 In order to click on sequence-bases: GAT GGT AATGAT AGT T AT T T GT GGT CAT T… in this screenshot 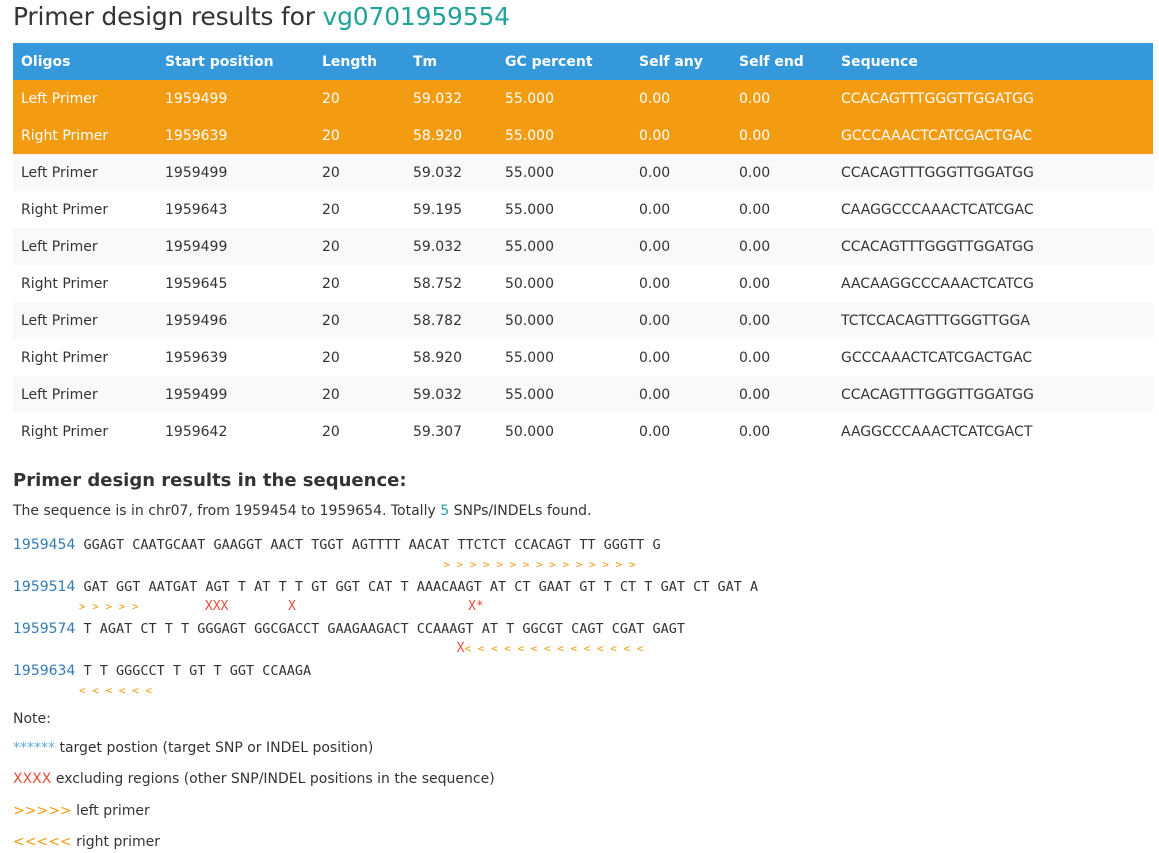, I will do `click(421, 587)`.